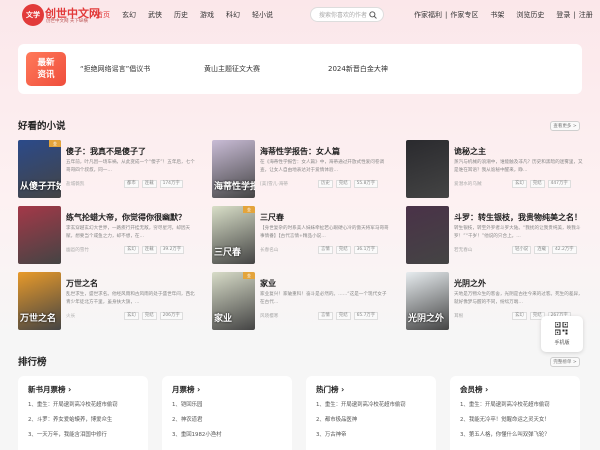 Image resolution: width=600 pixels, height=450 pixels. I want to click on ranking-item: 2、斗罗：养女爱蛤蟆养，博爱众生, so click(86, 419).